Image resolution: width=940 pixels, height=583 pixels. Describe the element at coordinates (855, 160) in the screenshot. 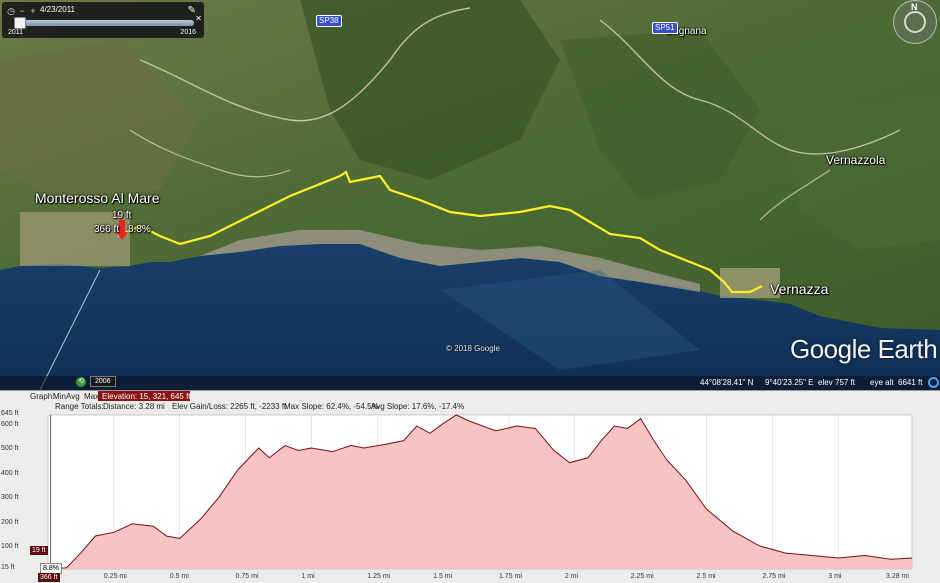

I see `place-vernazzola: Vernazzola` at that location.